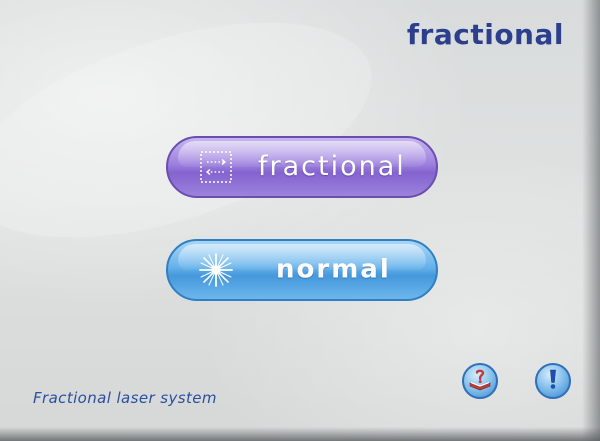 The width and height of the screenshot is (600, 441). I want to click on screen-bezel-edge-right, so click(591, 220).